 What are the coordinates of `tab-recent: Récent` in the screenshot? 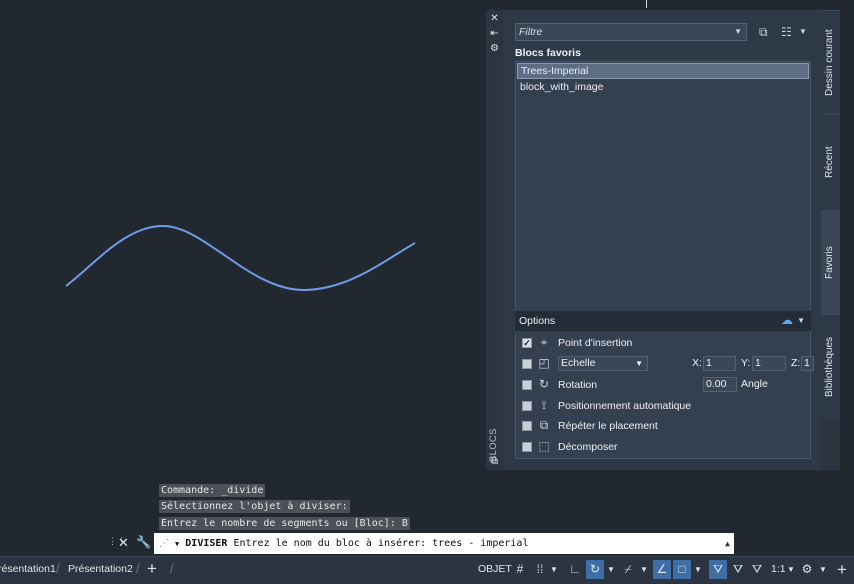 It's located at (830, 162).